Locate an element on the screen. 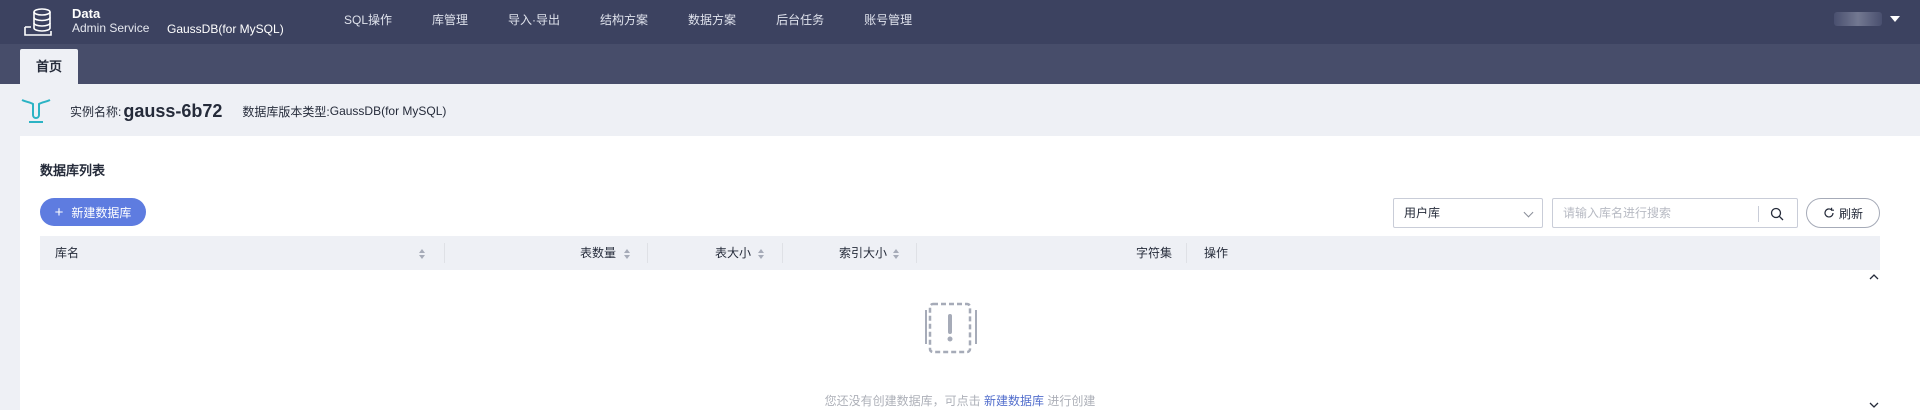  tab-home: 首页 is located at coordinates (49, 66).